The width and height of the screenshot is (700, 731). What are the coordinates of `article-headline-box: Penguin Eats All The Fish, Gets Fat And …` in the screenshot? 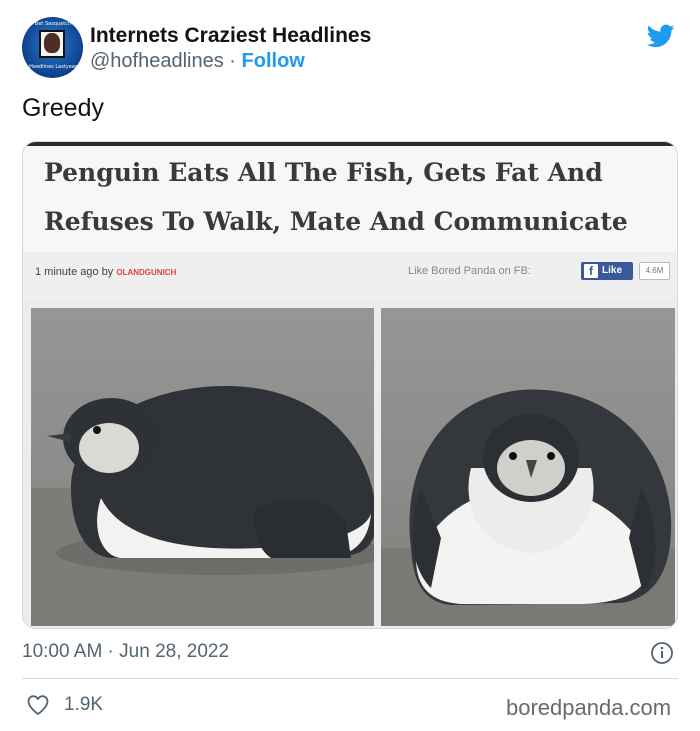 It's located at (350, 197).